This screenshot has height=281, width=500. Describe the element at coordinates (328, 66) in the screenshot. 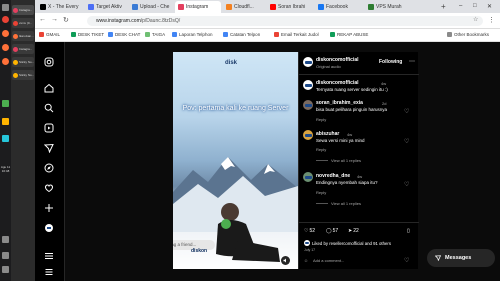

I see `audio-label: Original audio` at that location.